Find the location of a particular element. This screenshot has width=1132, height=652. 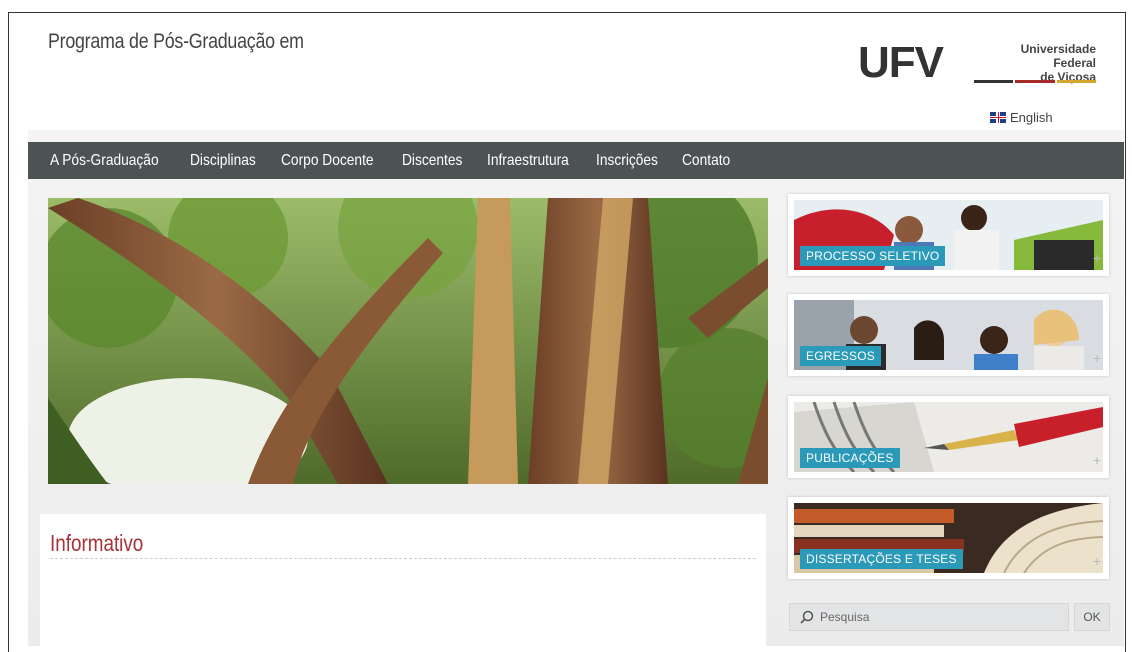

nav-item-inscricoes: Inscrições is located at coordinates (627, 161).